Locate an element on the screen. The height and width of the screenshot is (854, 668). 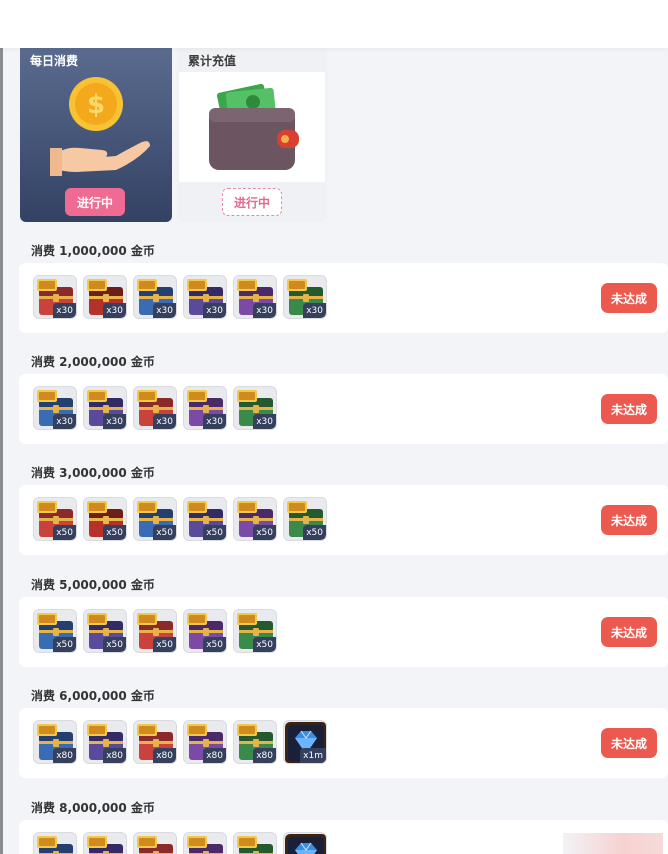
tier-label: 消费 5,000,000 金币 is located at coordinates (93, 585).